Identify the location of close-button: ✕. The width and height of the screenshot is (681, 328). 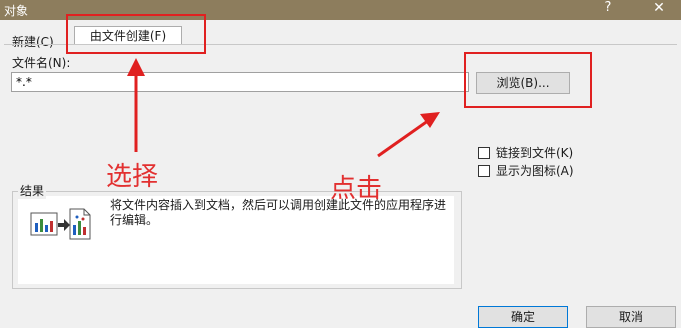
(659, 9).